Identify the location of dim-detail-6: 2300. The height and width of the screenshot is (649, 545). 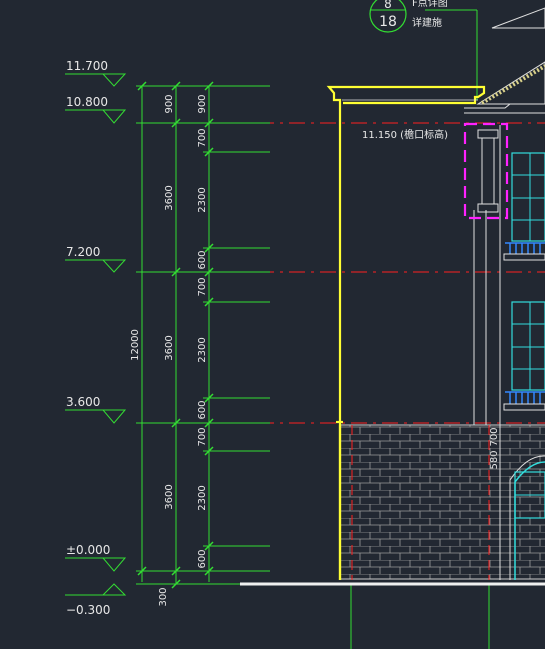
(202, 349).